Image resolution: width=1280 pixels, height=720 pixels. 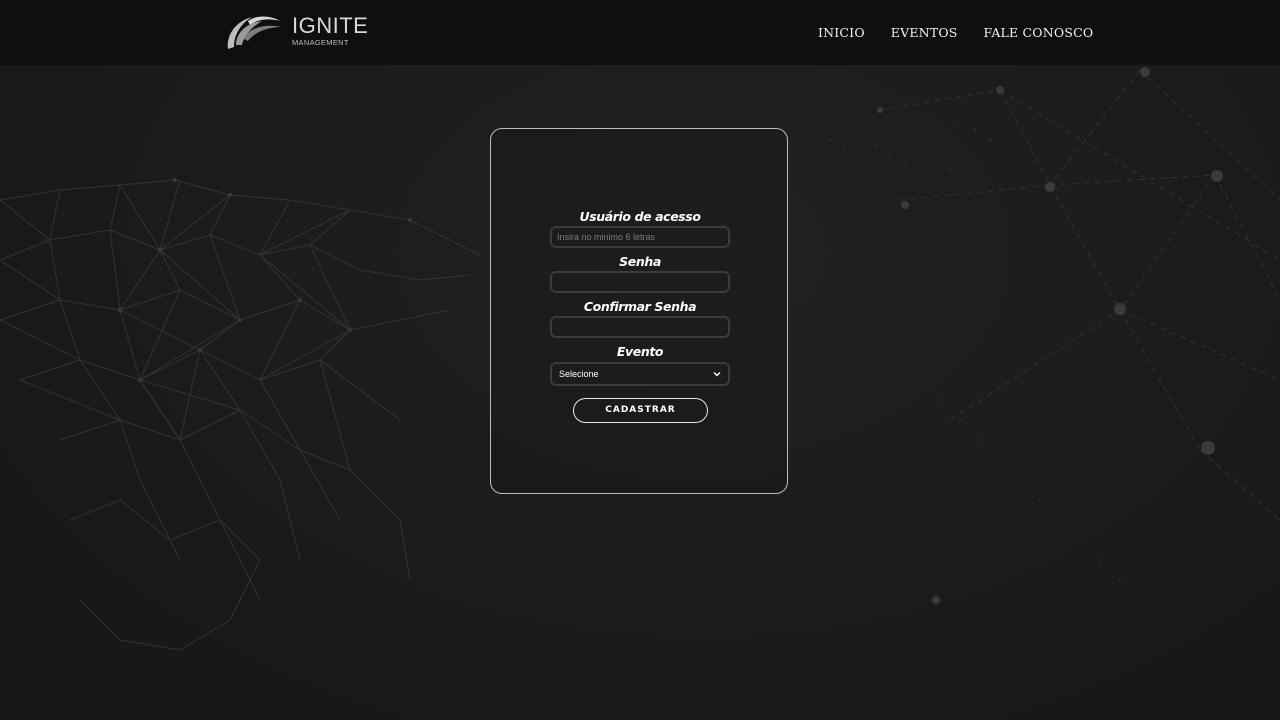 I want to click on event-select: Selecione, so click(x=640, y=374).